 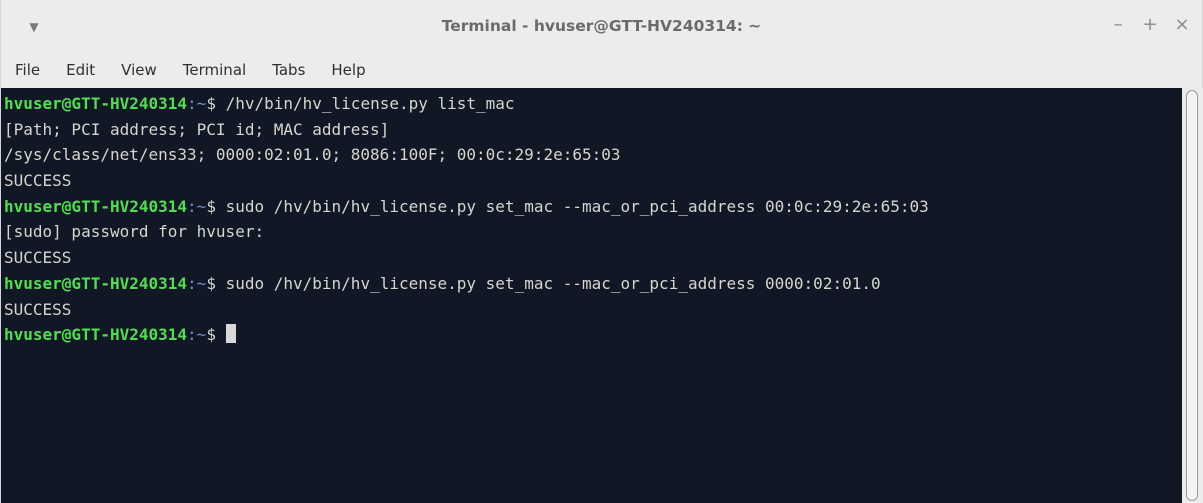 I want to click on terminal-cursor, so click(x=230, y=334).